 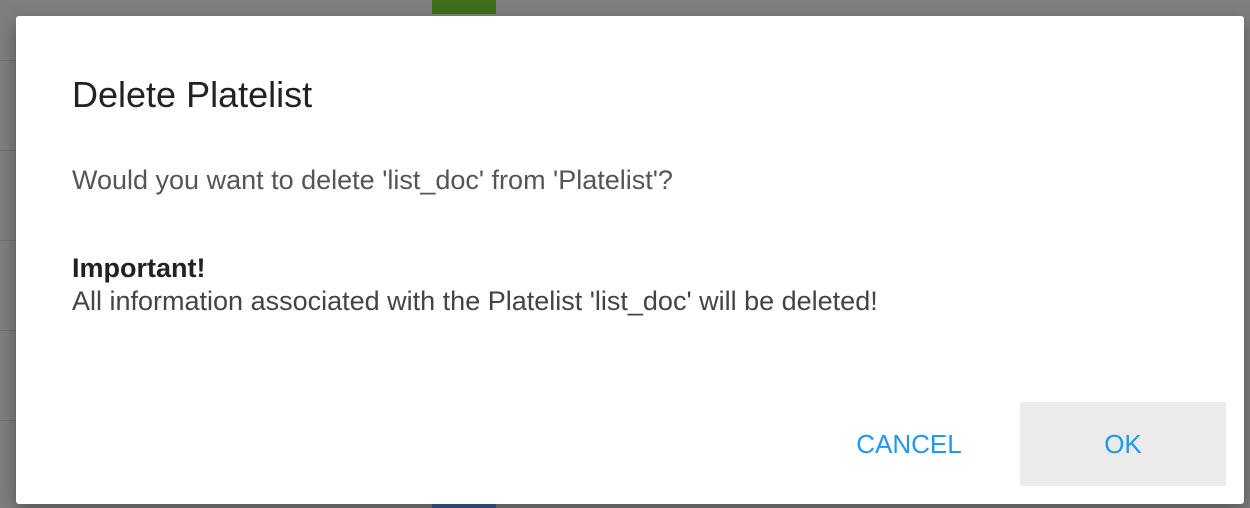 What do you see at coordinates (192, 94) in the screenshot?
I see `dialog-title: Delete Platelist` at bounding box center [192, 94].